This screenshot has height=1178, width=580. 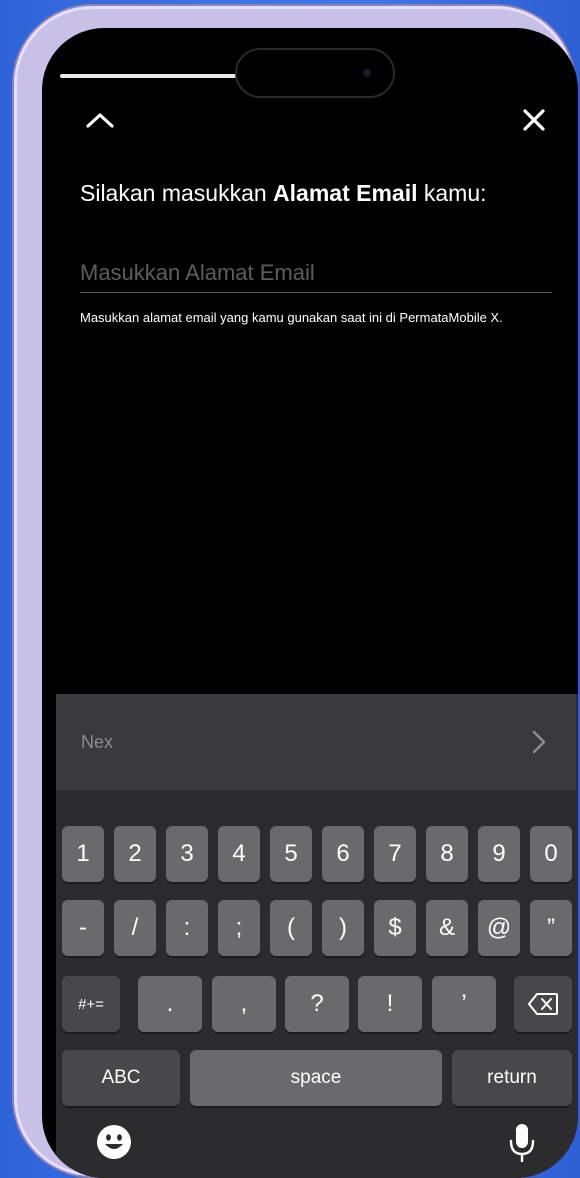 I want to click on key-space: space, so click(x=316, y=1078).